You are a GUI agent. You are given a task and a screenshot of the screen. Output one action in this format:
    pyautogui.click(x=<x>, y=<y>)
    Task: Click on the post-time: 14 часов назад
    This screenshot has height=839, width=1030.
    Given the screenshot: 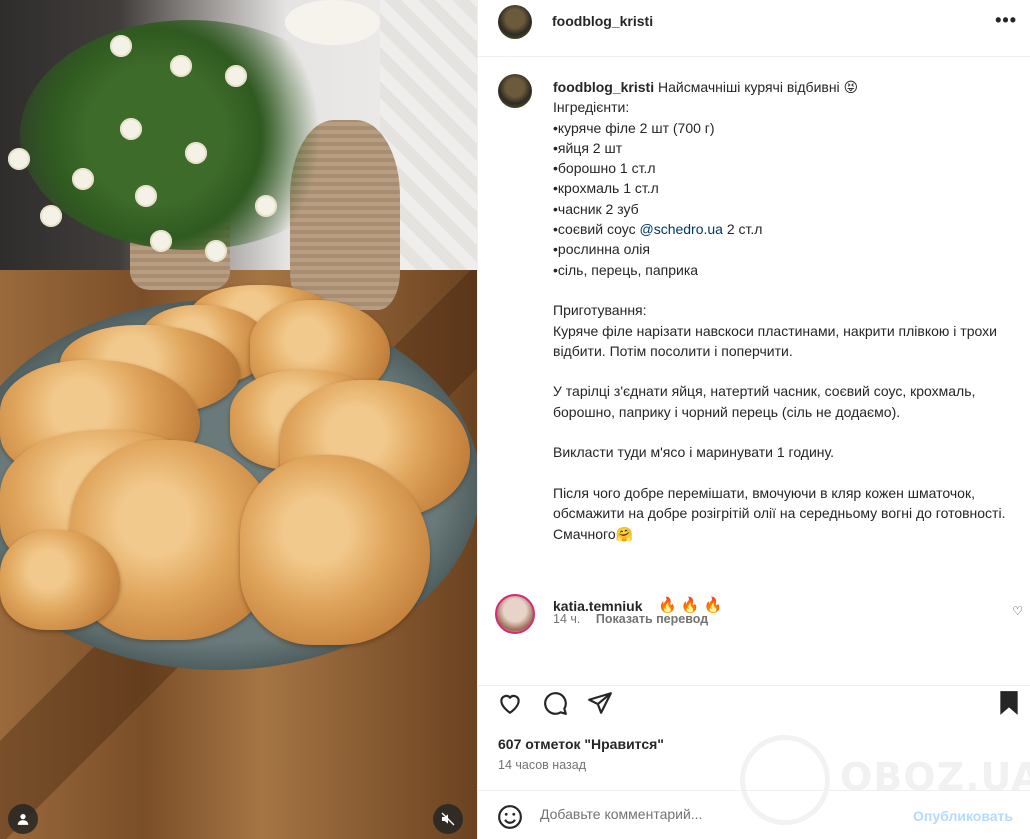 What is the action you would take?
    pyautogui.click(x=542, y=765)
    